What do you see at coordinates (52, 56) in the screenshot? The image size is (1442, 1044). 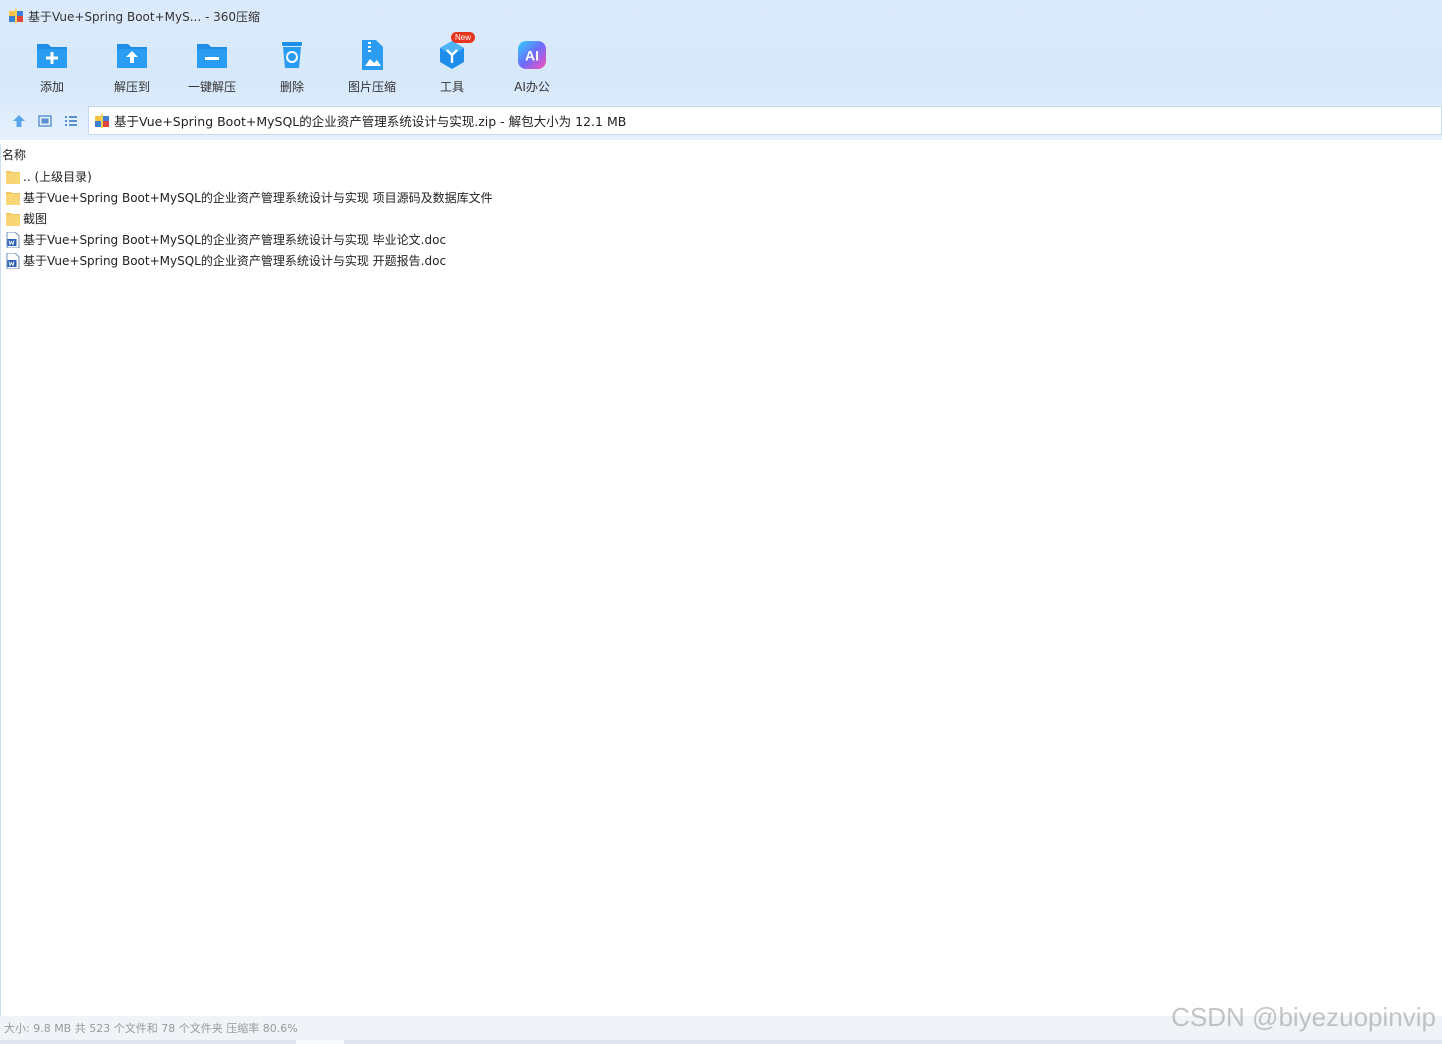 I see `add-folder-icon` at bounding box center [52, 56].